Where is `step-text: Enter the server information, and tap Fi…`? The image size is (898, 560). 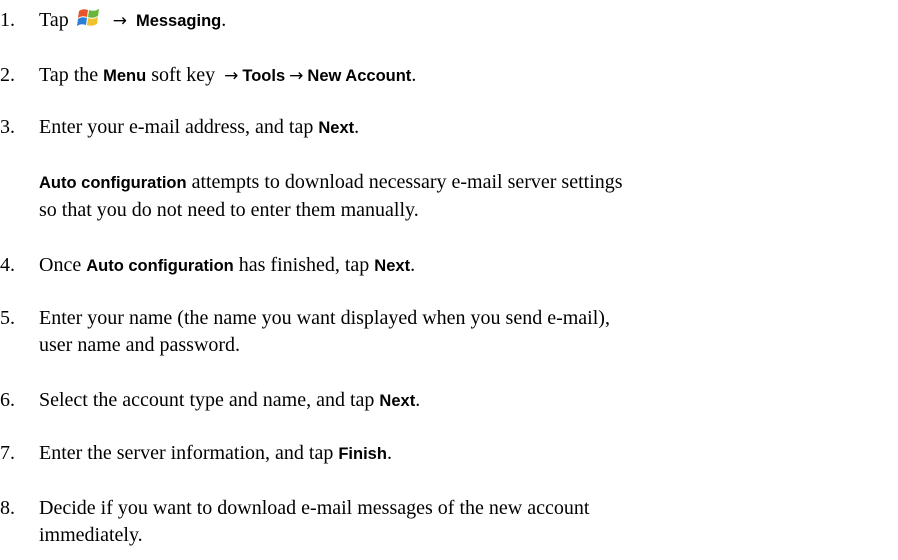
step-text: Enter the server information, and tap Fi… is located at coordinates (215, 453).